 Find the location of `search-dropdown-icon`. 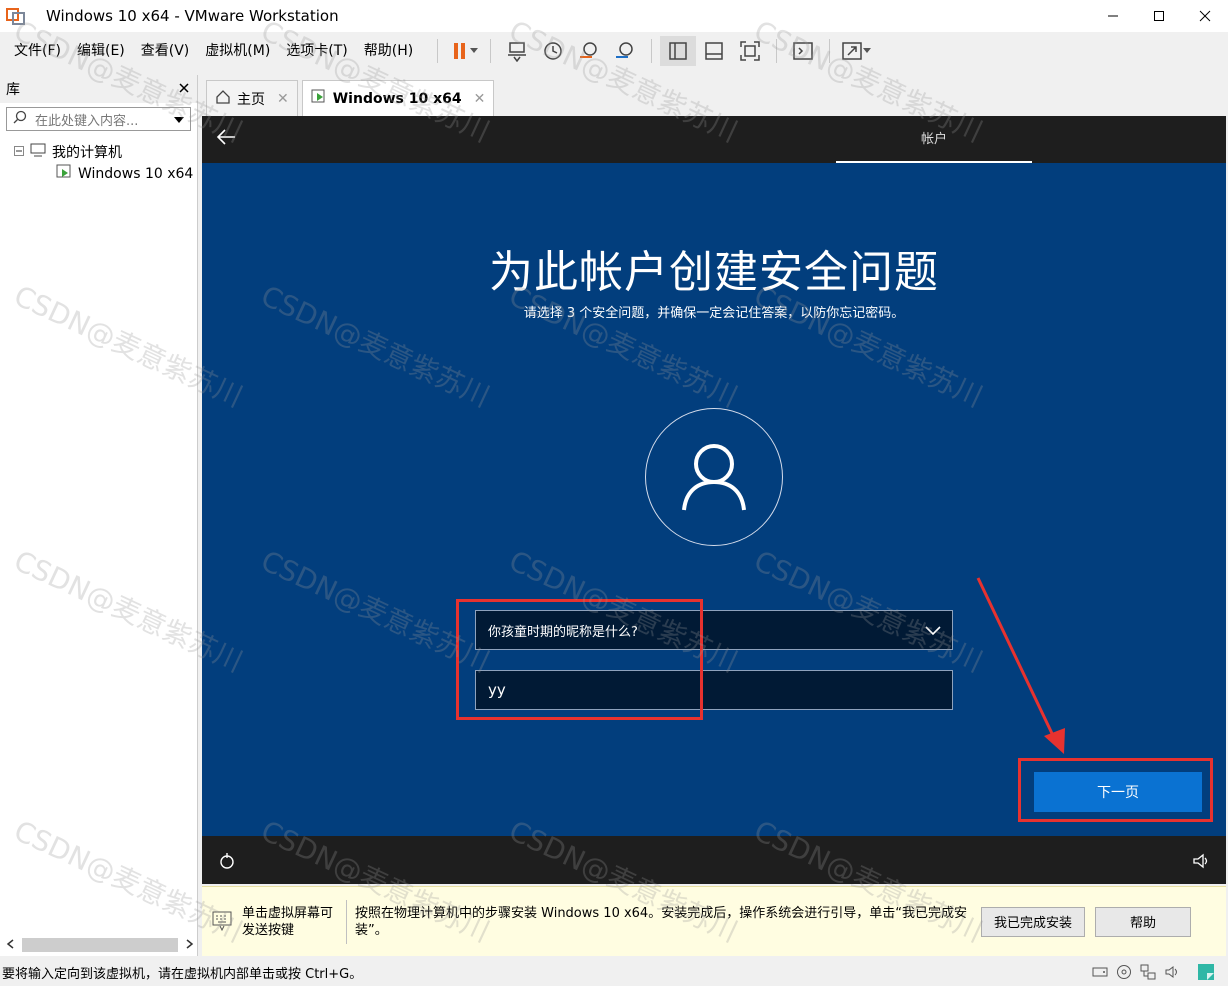

search-dropdown-icon is located at coordinates (179, 119).